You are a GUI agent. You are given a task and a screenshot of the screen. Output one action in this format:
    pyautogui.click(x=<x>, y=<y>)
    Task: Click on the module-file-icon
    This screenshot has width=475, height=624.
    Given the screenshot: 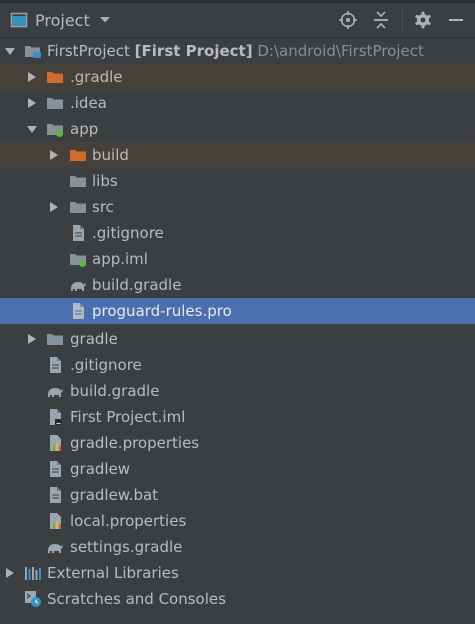 What is the action you would take?
    pyautogui.click(x=78, y=259)
    